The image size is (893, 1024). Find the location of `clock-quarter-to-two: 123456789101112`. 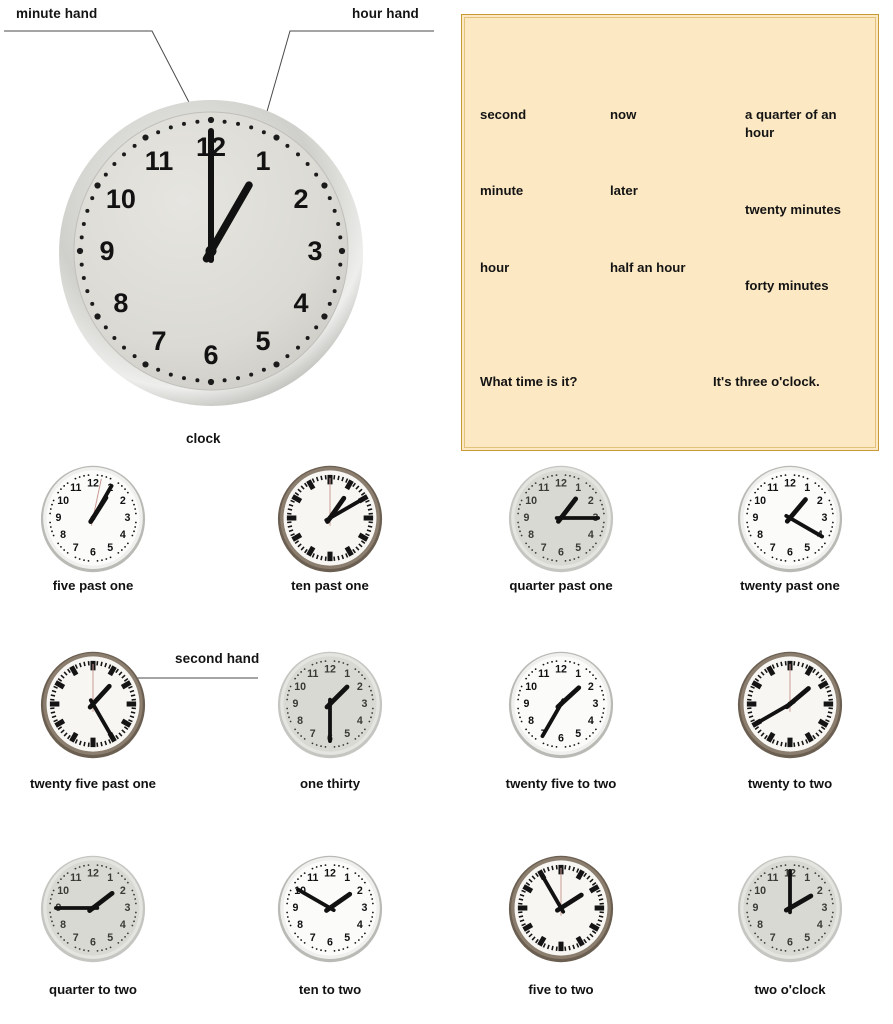

clock-quarter-to-two: 123456789101112 is located at coordinates (93, 908).